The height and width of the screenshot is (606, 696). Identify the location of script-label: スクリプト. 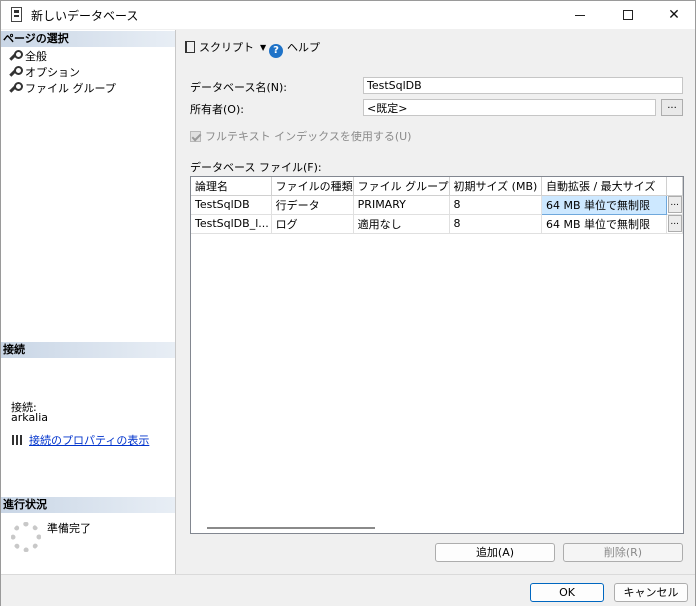
(226, 47).